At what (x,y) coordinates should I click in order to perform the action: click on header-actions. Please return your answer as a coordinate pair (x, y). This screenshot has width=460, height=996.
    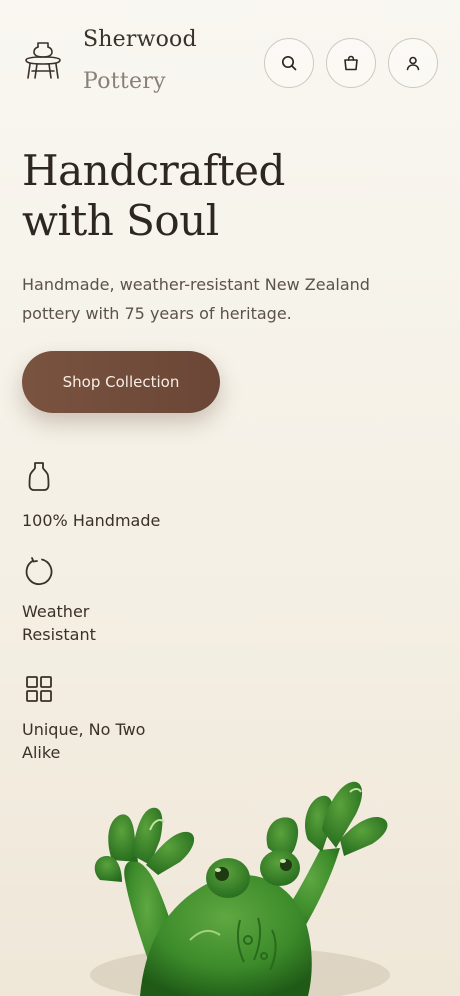
    Looking at the image, I should click on (351, 63).